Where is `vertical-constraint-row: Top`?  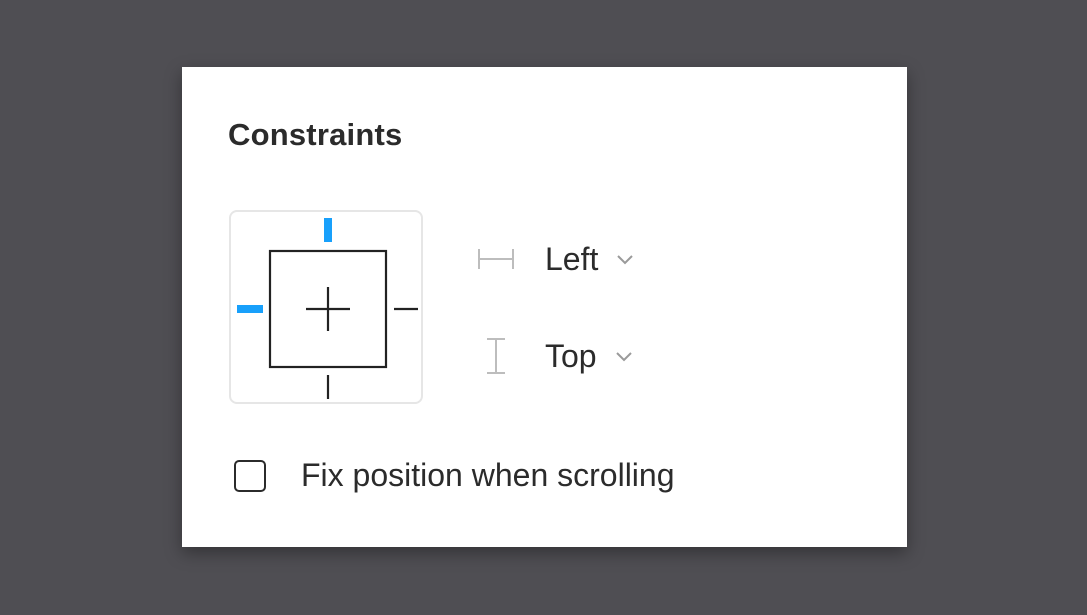 vertical-constraint-row: Top is located at coordinates (555, 356).